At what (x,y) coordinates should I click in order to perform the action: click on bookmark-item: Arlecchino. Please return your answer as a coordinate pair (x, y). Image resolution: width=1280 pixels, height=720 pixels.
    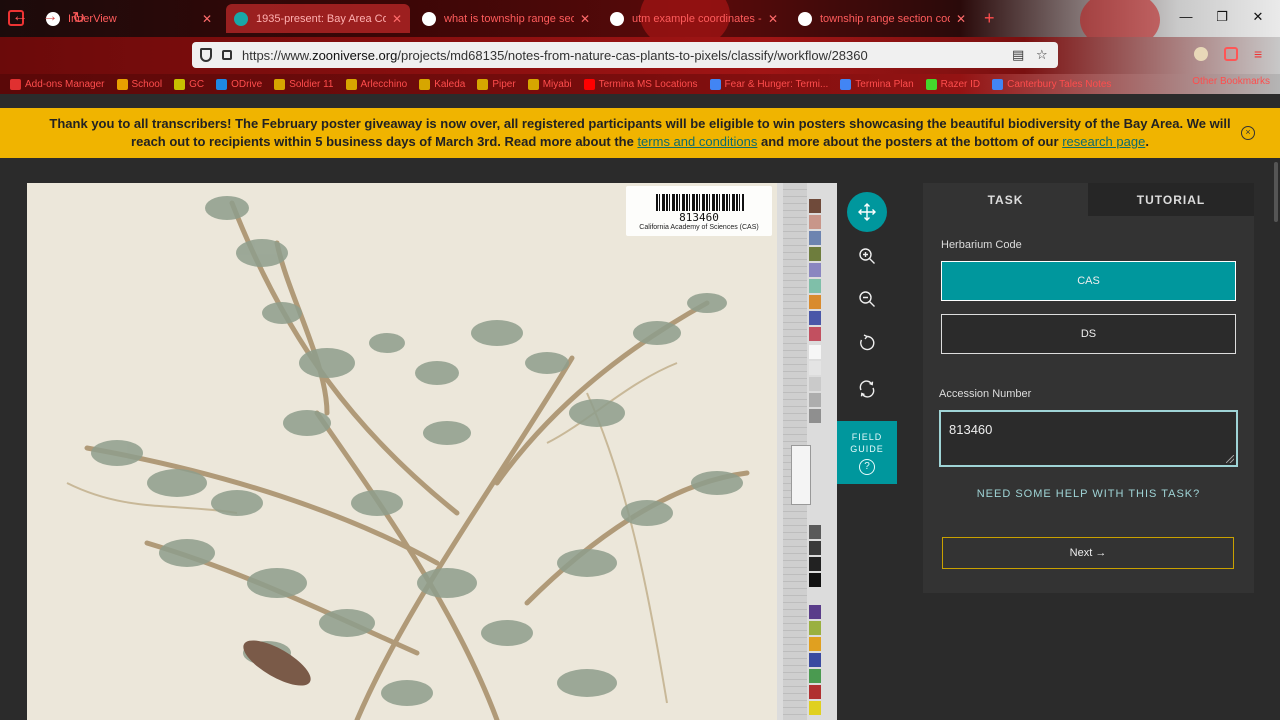
    Looking at the image, I should click on (376, 84).